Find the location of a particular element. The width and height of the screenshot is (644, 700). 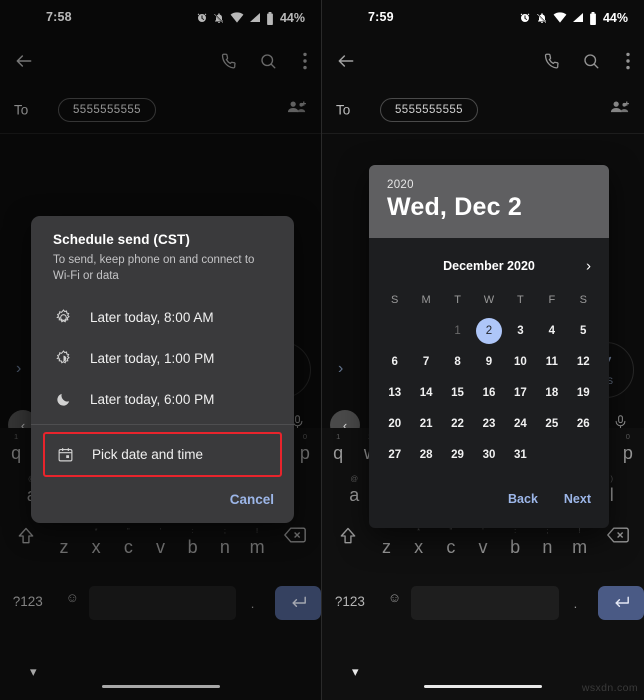

calendar-day-2: 2 is located at coordinates (488, 330).